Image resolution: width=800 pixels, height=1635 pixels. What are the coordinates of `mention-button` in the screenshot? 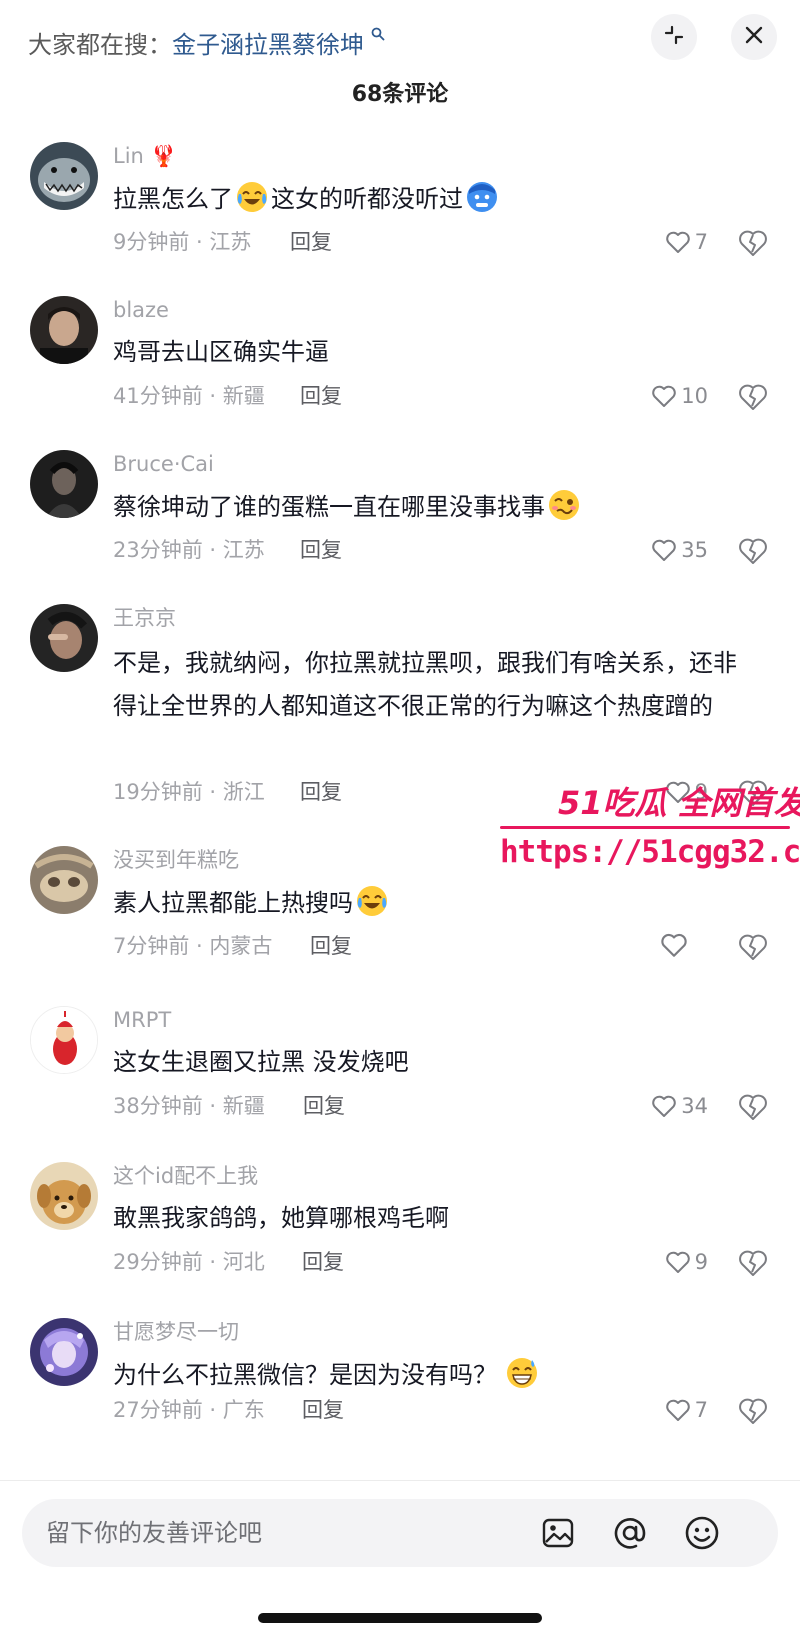 It's located at (630, 1533).